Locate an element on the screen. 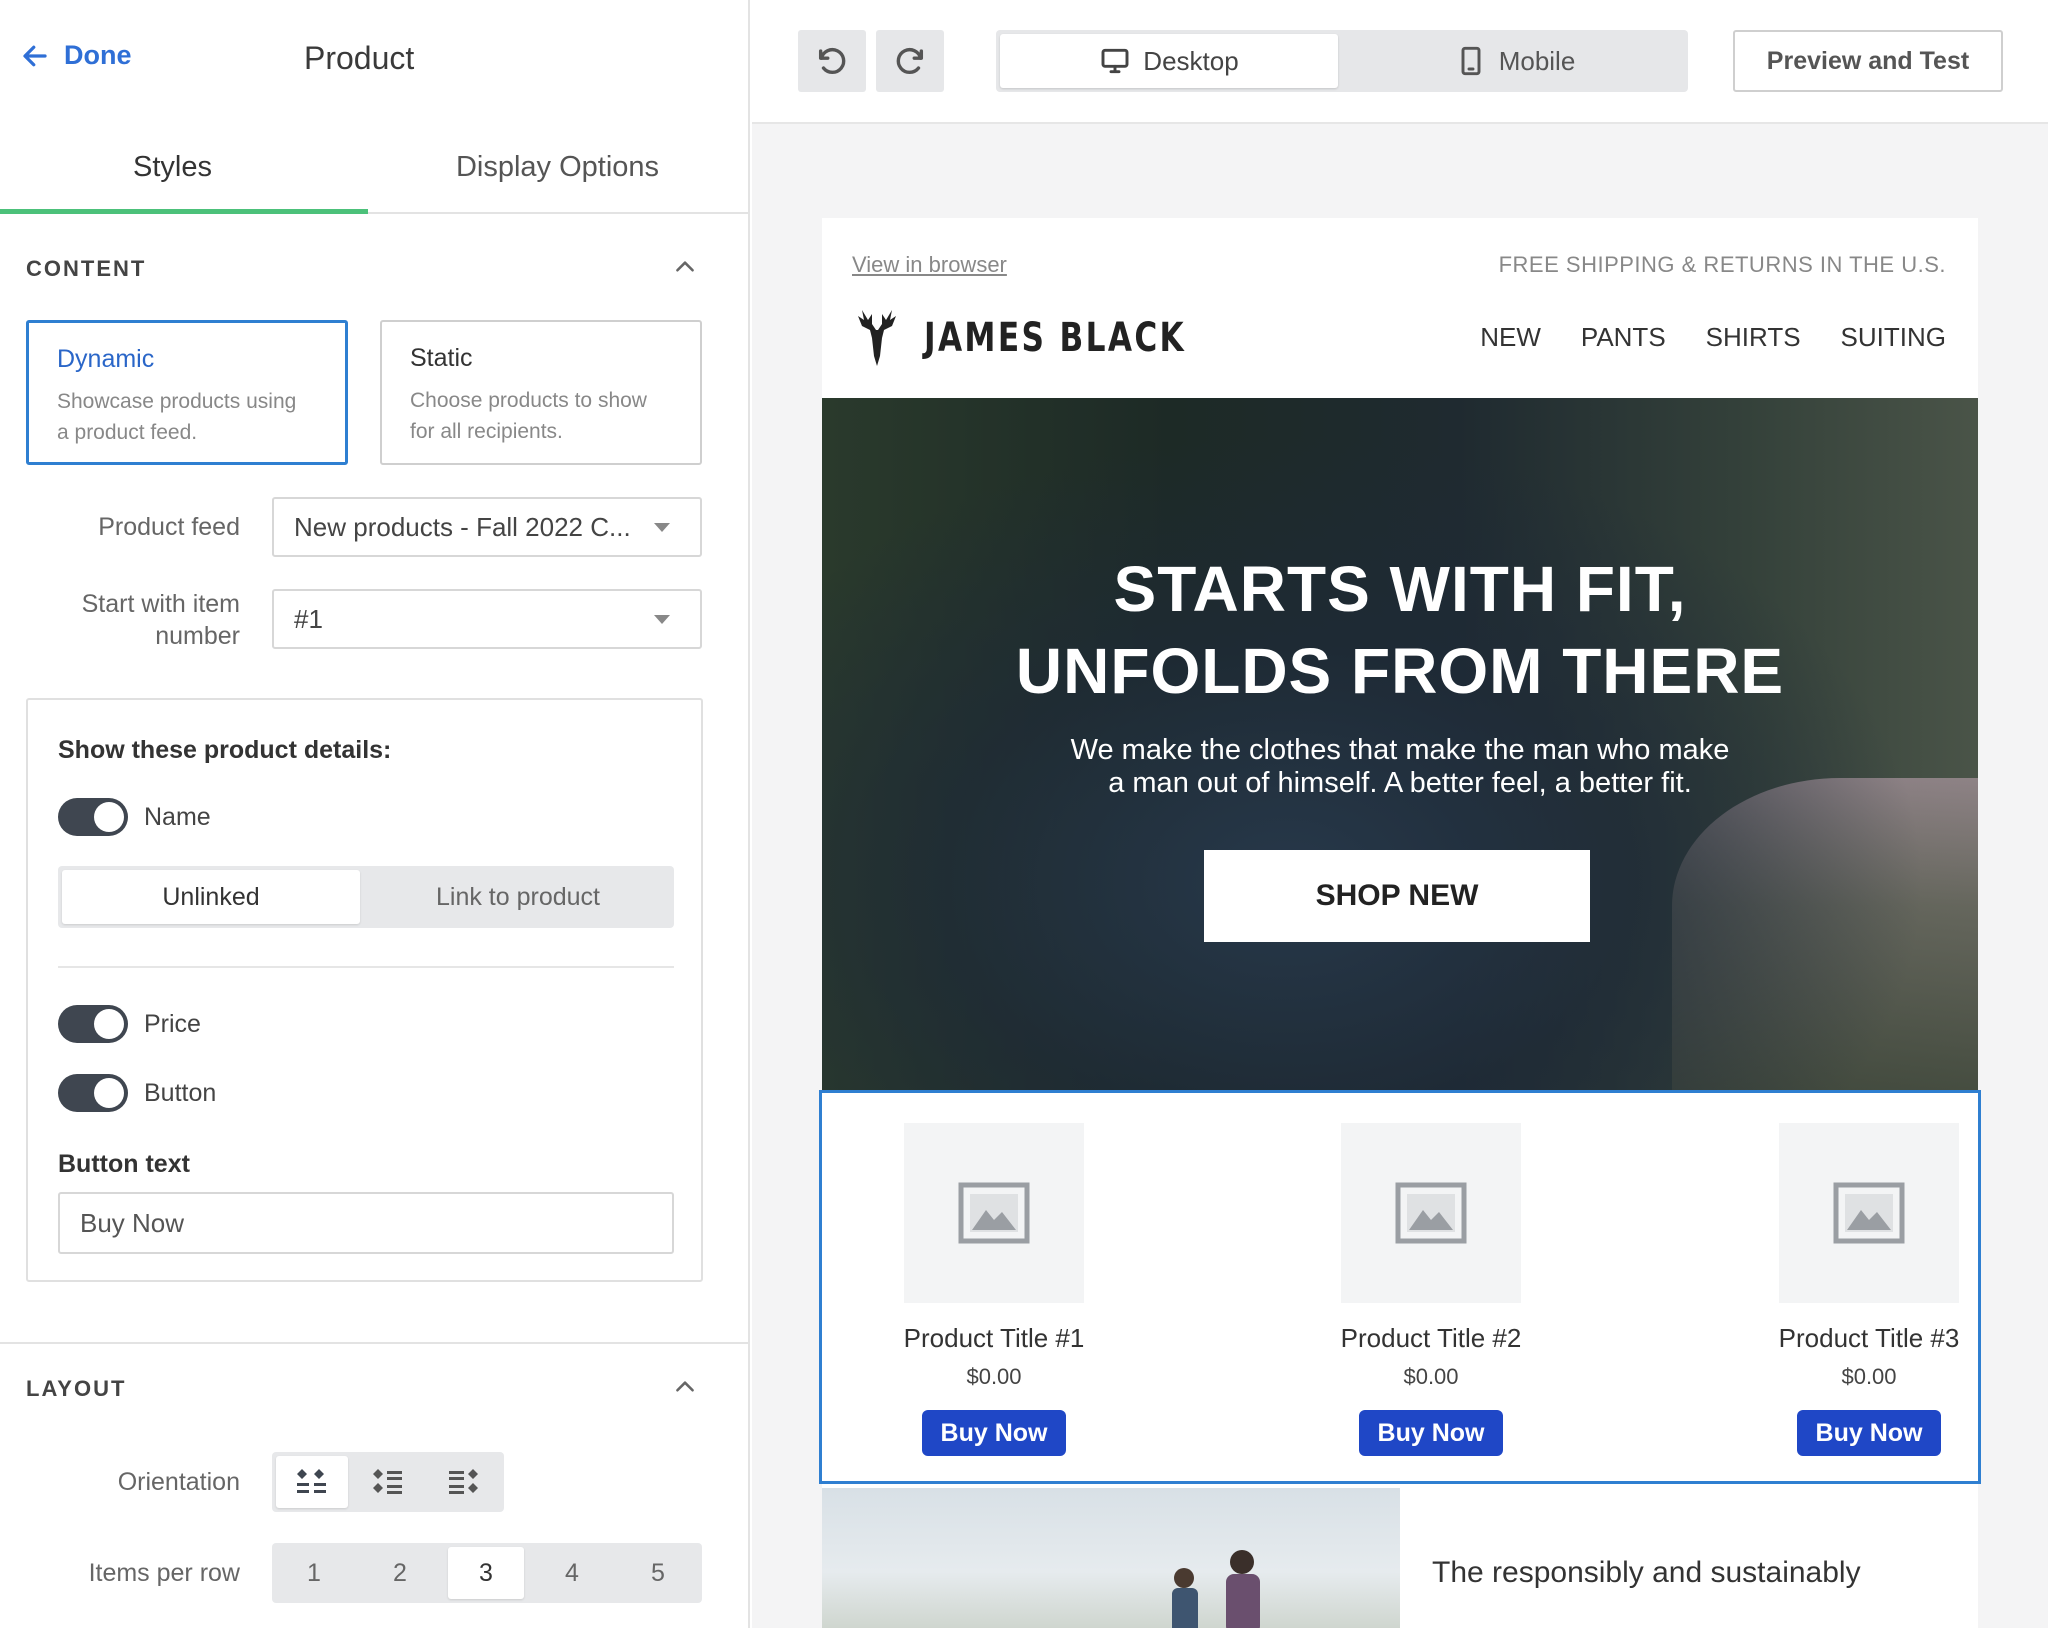 The width and height of the screenshot is (2048, 1628). button-toggle-row: Button is located at coordinates (137, 1093).